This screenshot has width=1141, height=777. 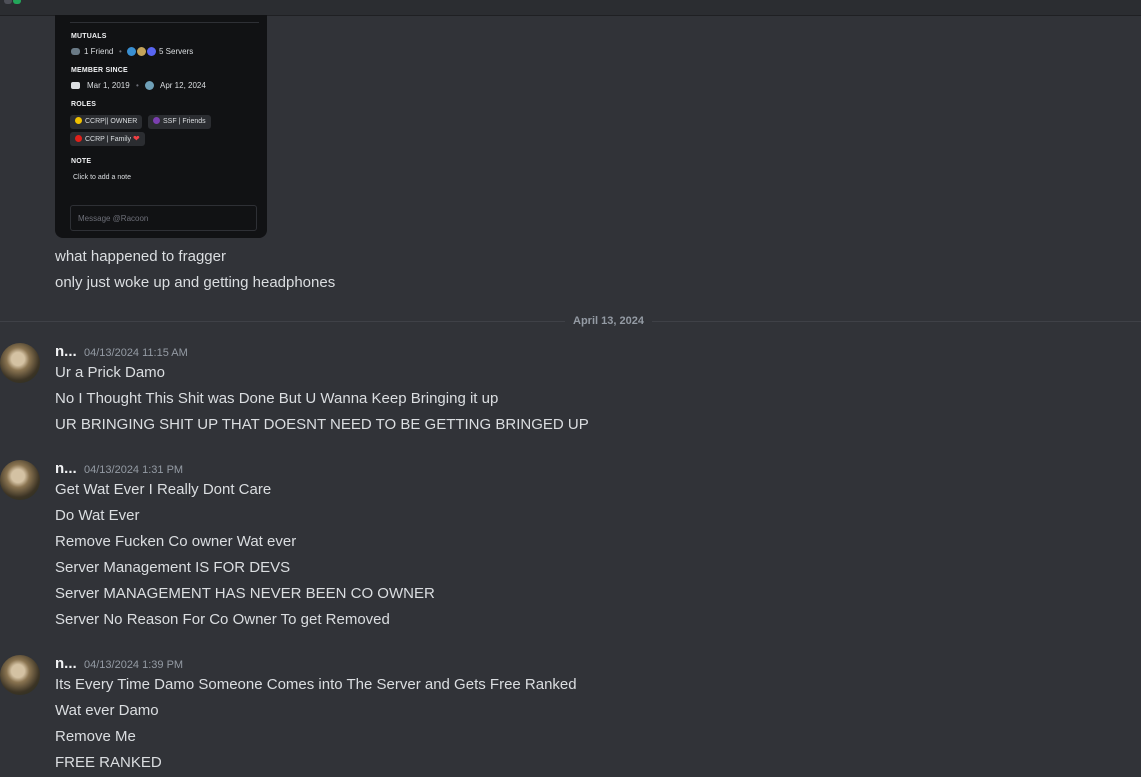 I want to click on message-input: Message @Racoon, so click(x=163, y=218).